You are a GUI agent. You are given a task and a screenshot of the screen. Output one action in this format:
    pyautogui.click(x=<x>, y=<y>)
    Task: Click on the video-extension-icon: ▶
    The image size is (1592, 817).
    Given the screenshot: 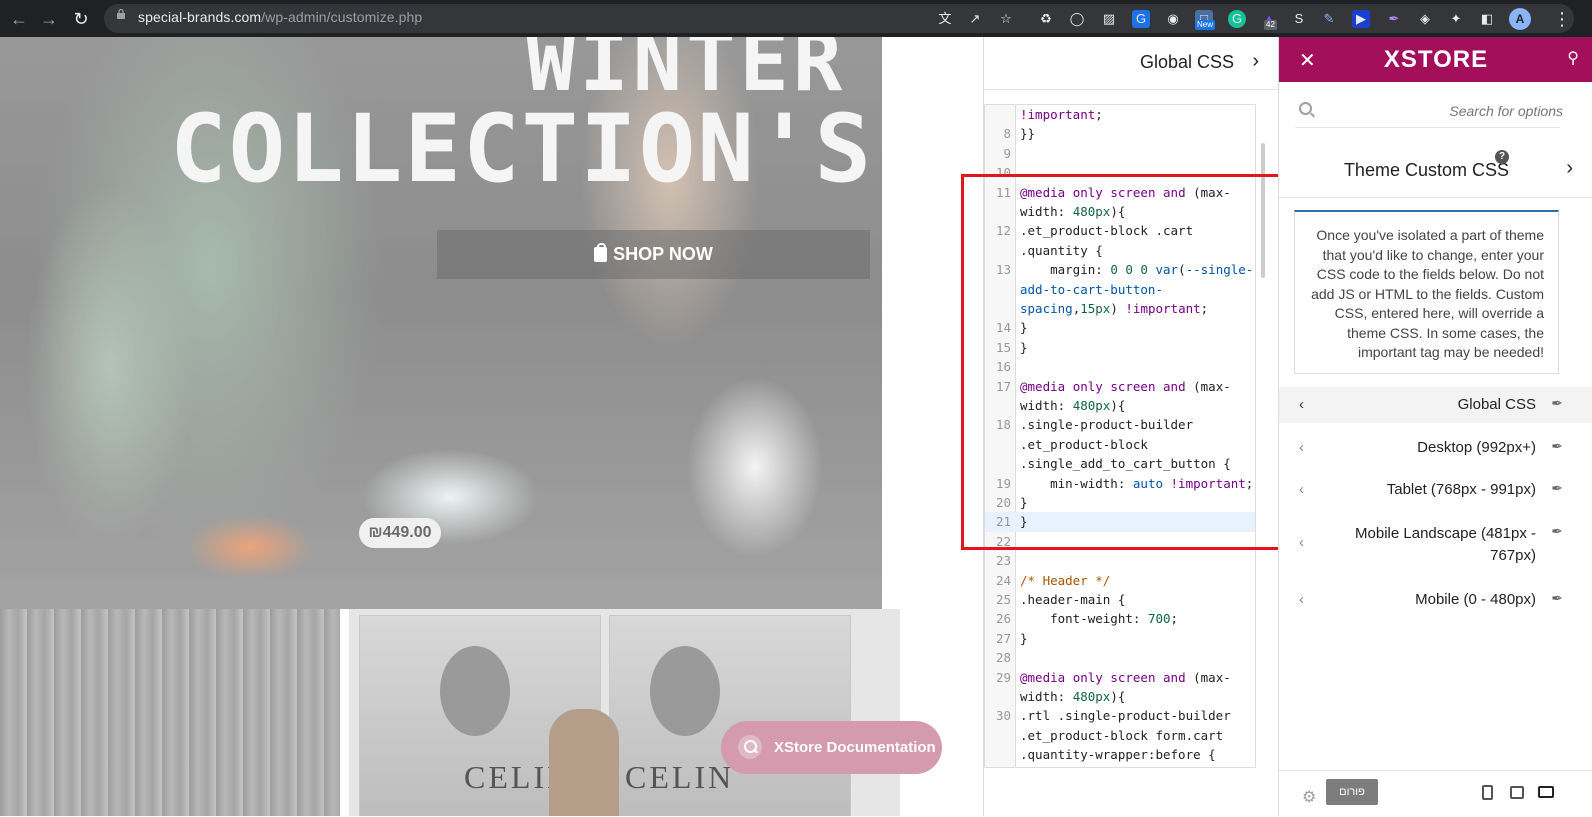 What is the action you would take?
    pyautogui.click(x=1361, y=19)
    